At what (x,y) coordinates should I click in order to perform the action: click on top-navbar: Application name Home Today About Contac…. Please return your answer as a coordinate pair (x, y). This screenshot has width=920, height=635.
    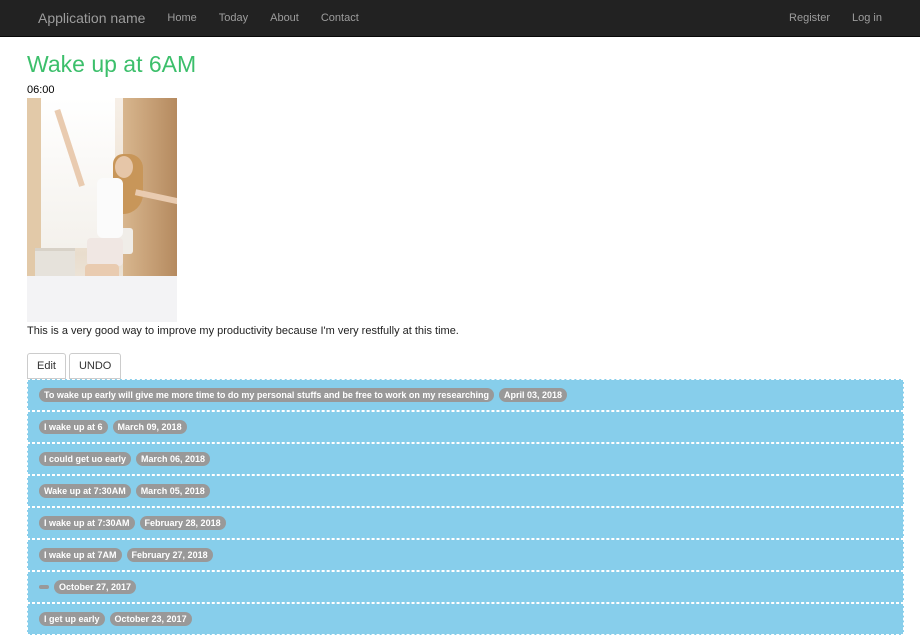
    Looking at the image, I should click on (460, 18).